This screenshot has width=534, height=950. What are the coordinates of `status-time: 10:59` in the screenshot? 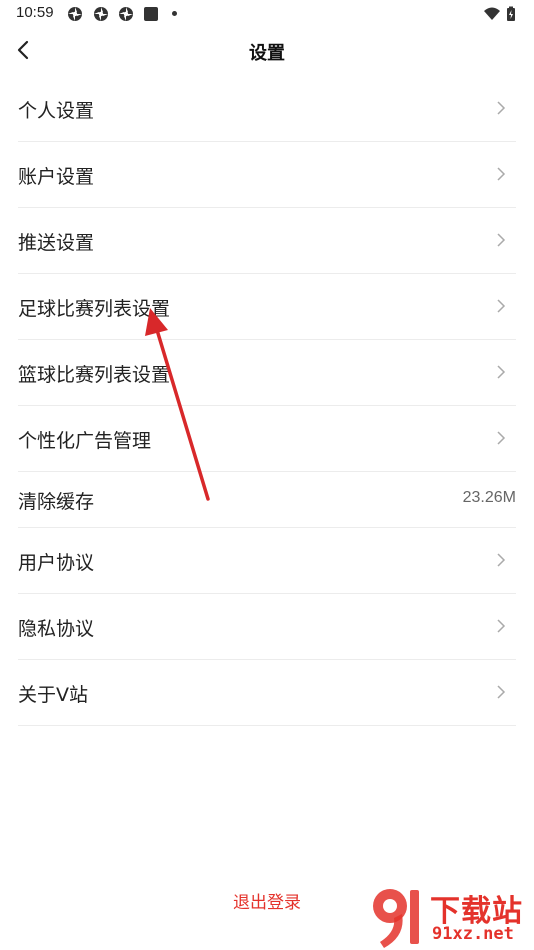 It's located at (35, 12).